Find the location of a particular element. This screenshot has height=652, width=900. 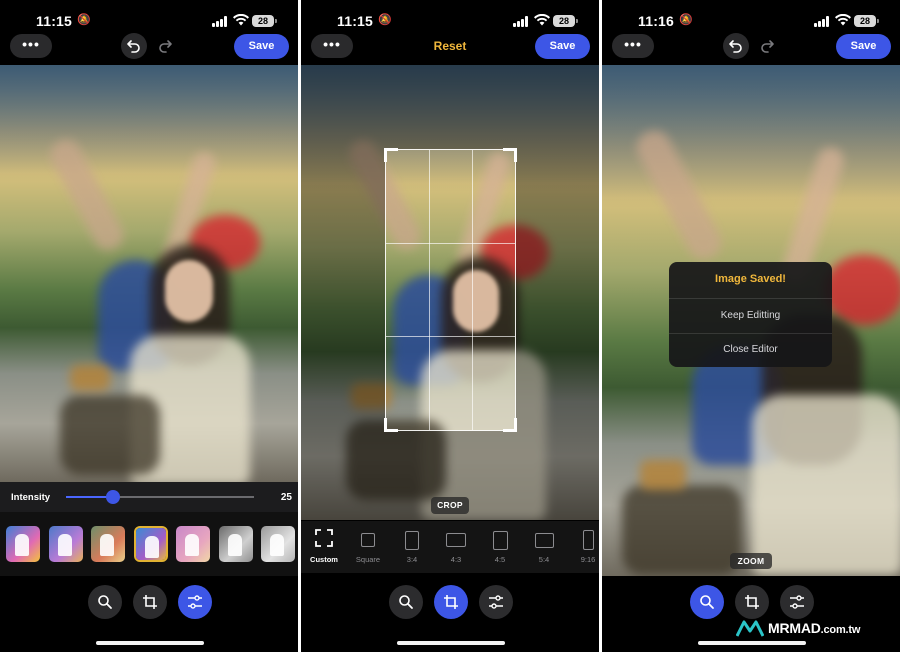

aspect-ratio-option: 4:5 is located at coordinates (500, 546).